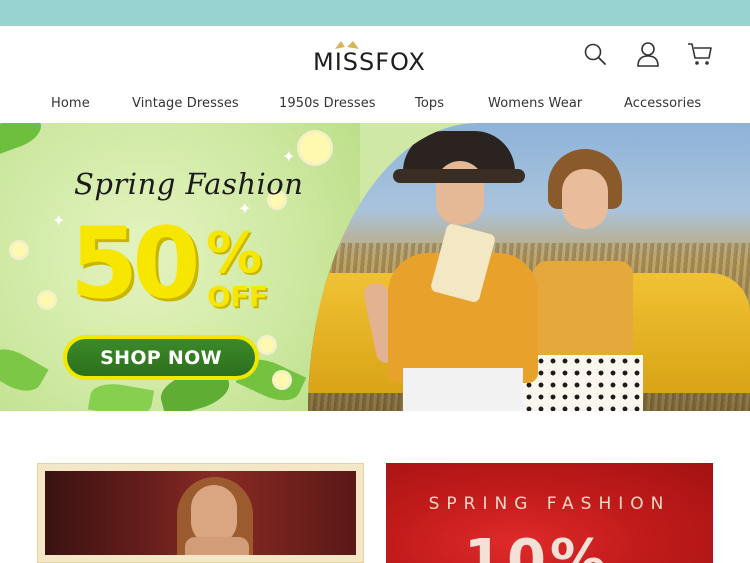 Image resolution: width=750 pixels, height=563 pixels. I want to click on brand-logo: MISSFOX, so click(376, 58).